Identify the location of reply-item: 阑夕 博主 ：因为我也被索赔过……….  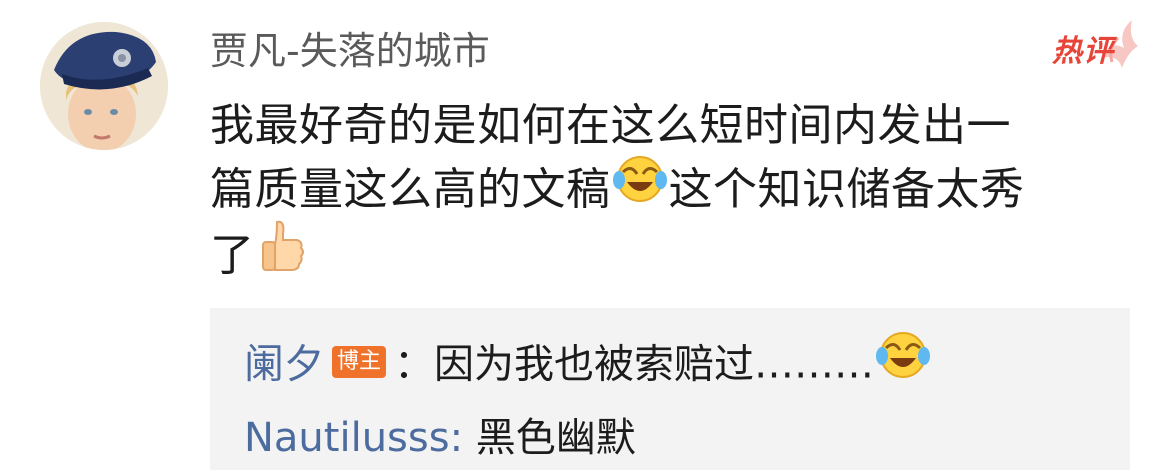
(588, 365).